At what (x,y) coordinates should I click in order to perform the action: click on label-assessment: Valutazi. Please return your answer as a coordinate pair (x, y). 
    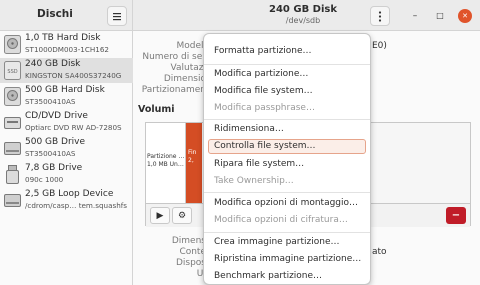
    Looking at the image, I should click on (188, 68).